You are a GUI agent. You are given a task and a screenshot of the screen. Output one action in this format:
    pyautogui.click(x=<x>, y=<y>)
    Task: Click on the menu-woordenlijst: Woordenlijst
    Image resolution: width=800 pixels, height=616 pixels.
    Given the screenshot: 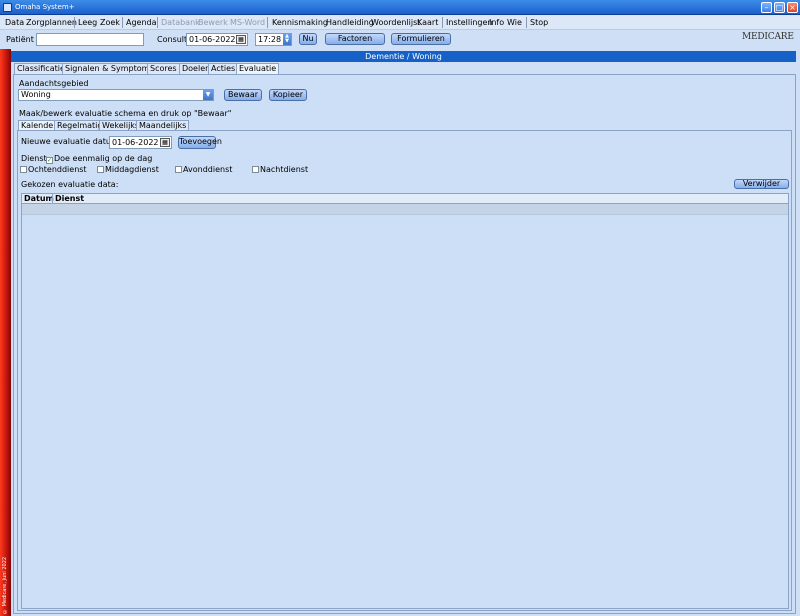 What is the action you would take?
    pyautogui.click(x=395, y=22)
    